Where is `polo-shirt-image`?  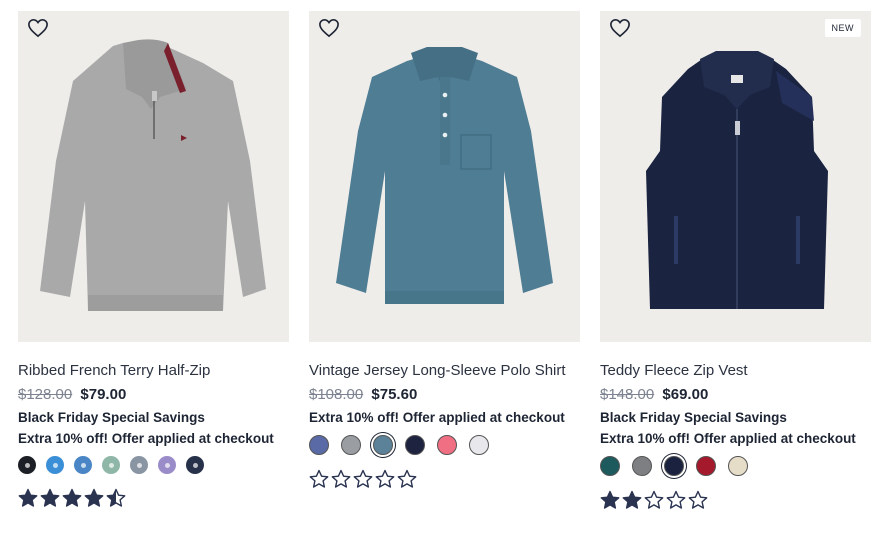 polo-shirt-image is located at coordinates (444, 175).